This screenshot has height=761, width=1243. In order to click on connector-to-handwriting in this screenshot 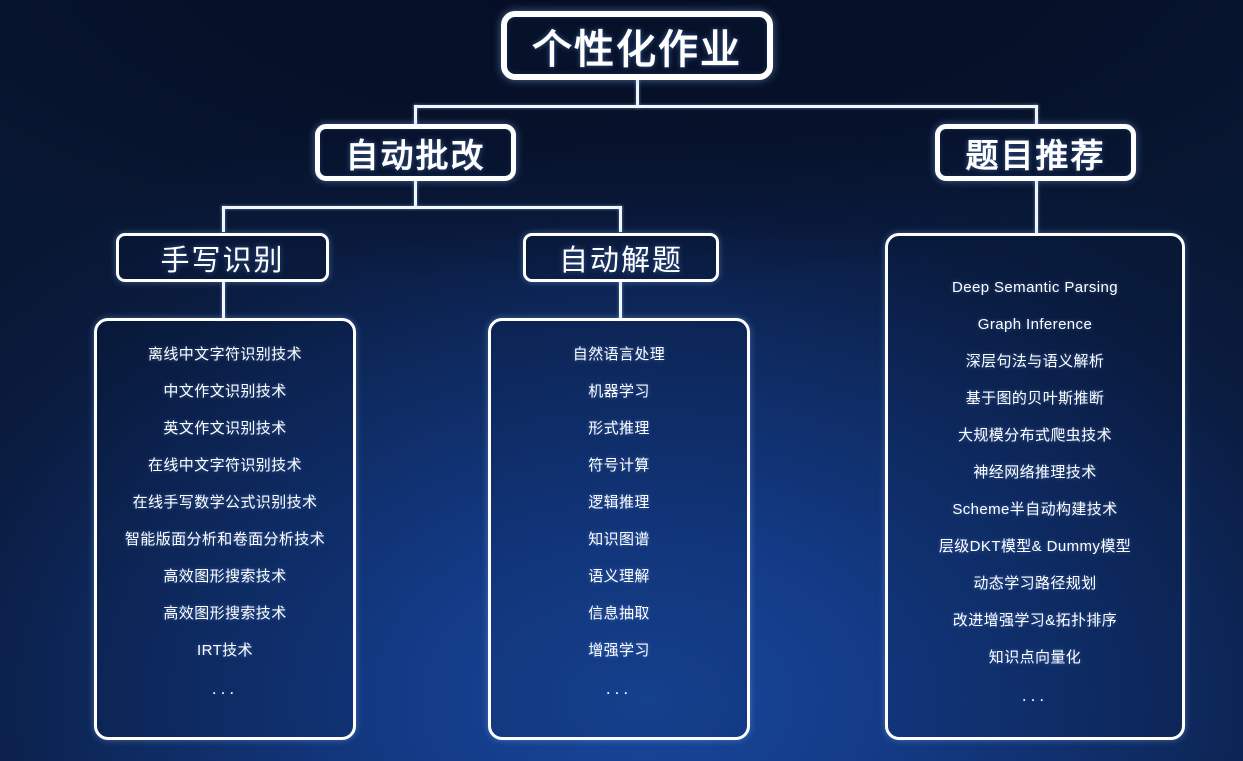, I will do `click(223, 219)`.